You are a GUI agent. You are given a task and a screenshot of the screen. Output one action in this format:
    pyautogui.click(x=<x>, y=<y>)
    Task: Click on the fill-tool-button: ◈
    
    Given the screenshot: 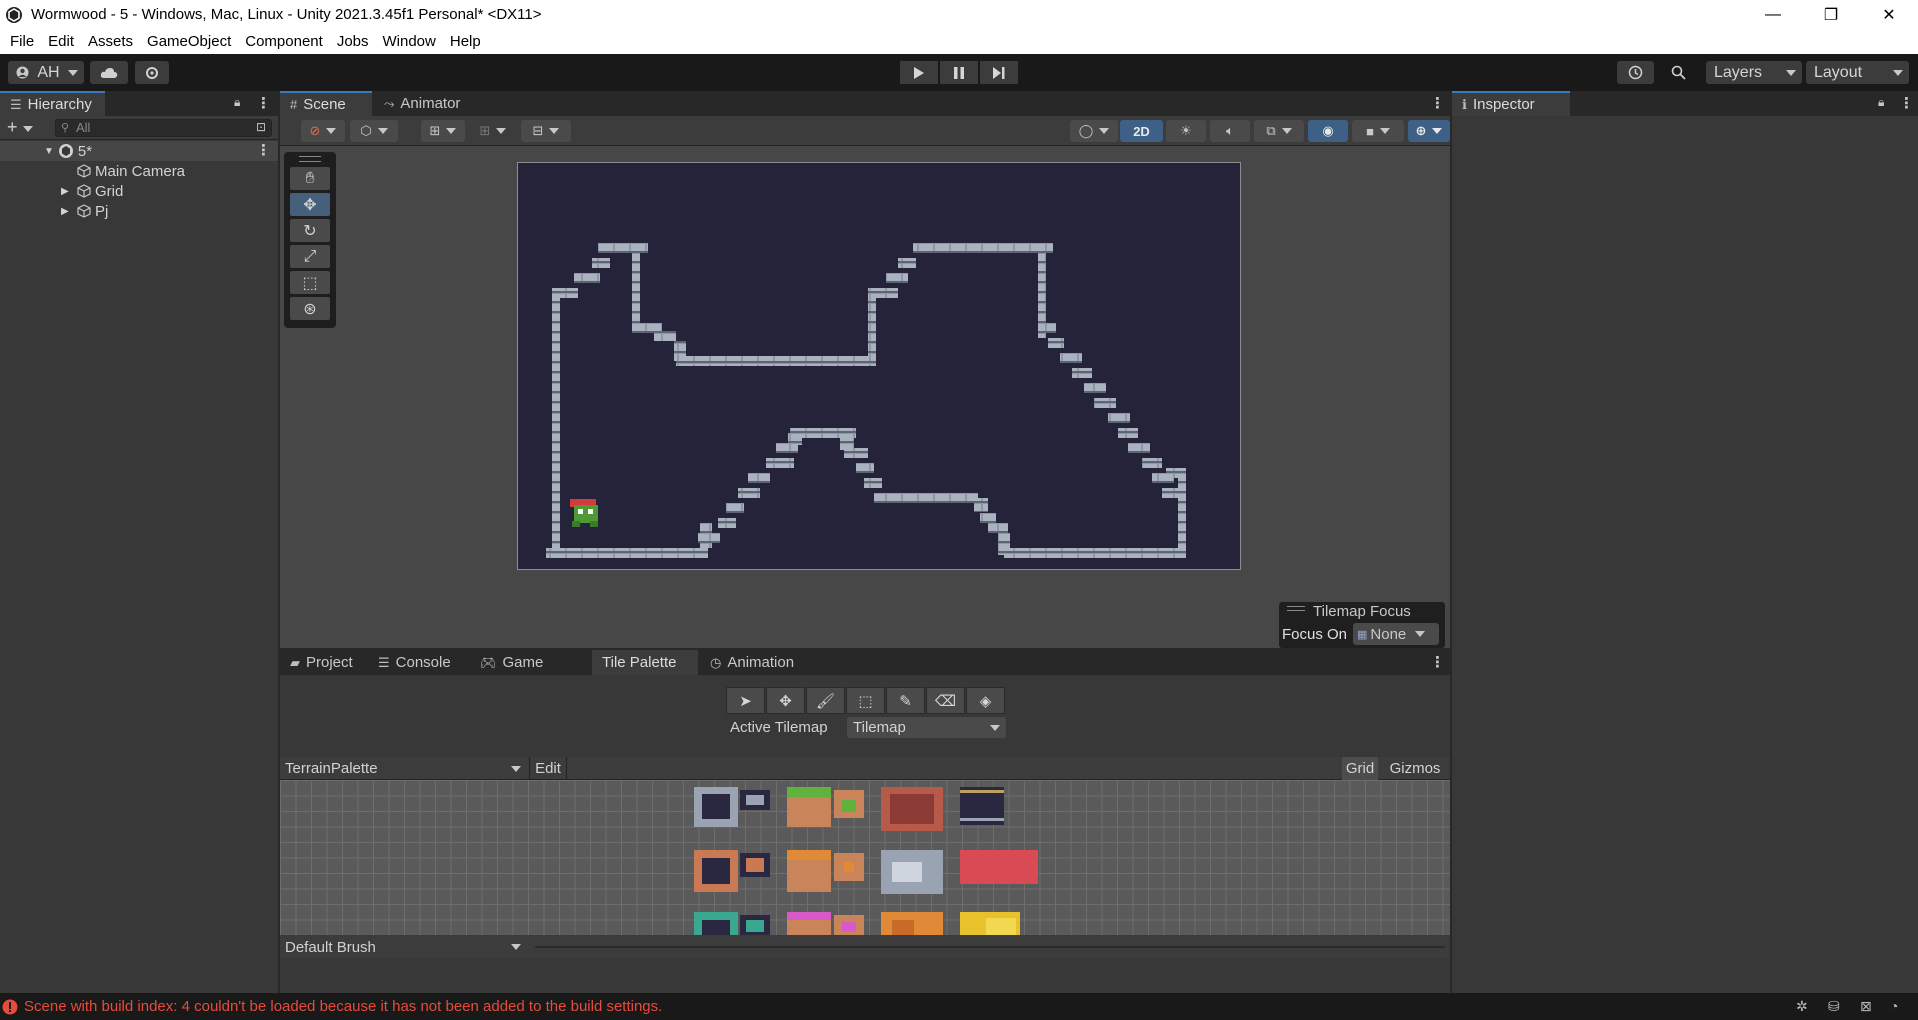 What is the action you would take?
    pyautogui.click(x=985, y=700)
    